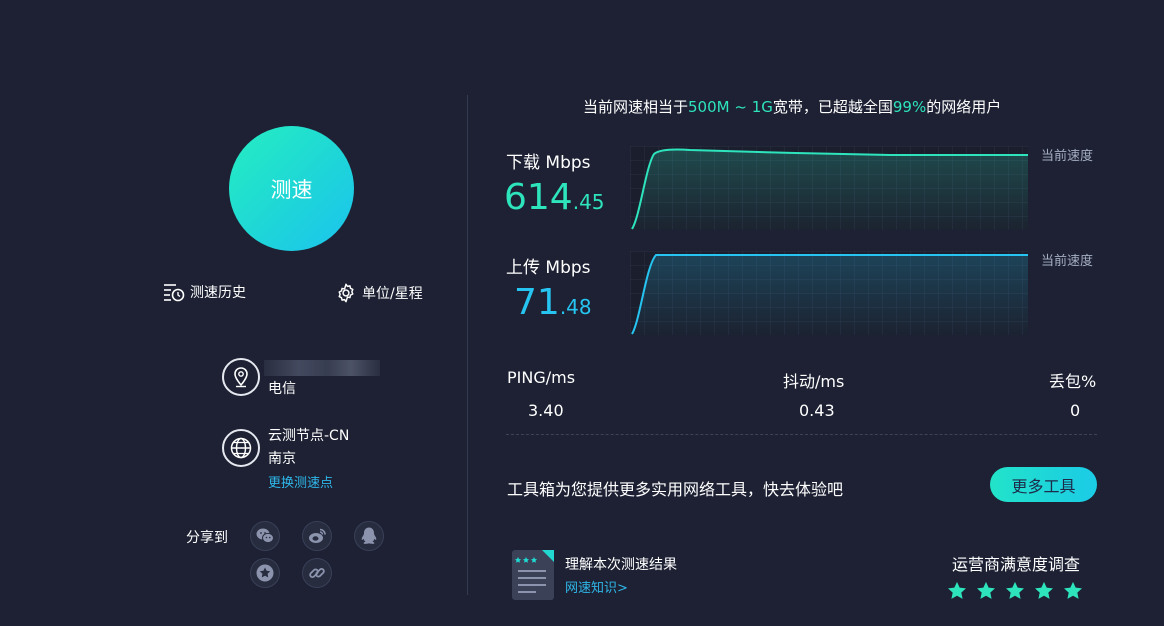 This screenshot has height=626, width=1164. Describe the element at coordinates (675, 489) in the screenshot. I see `toolbox-promo-text: 工具箱为您提供更多实用网络工具，快去体验吧` at that location.